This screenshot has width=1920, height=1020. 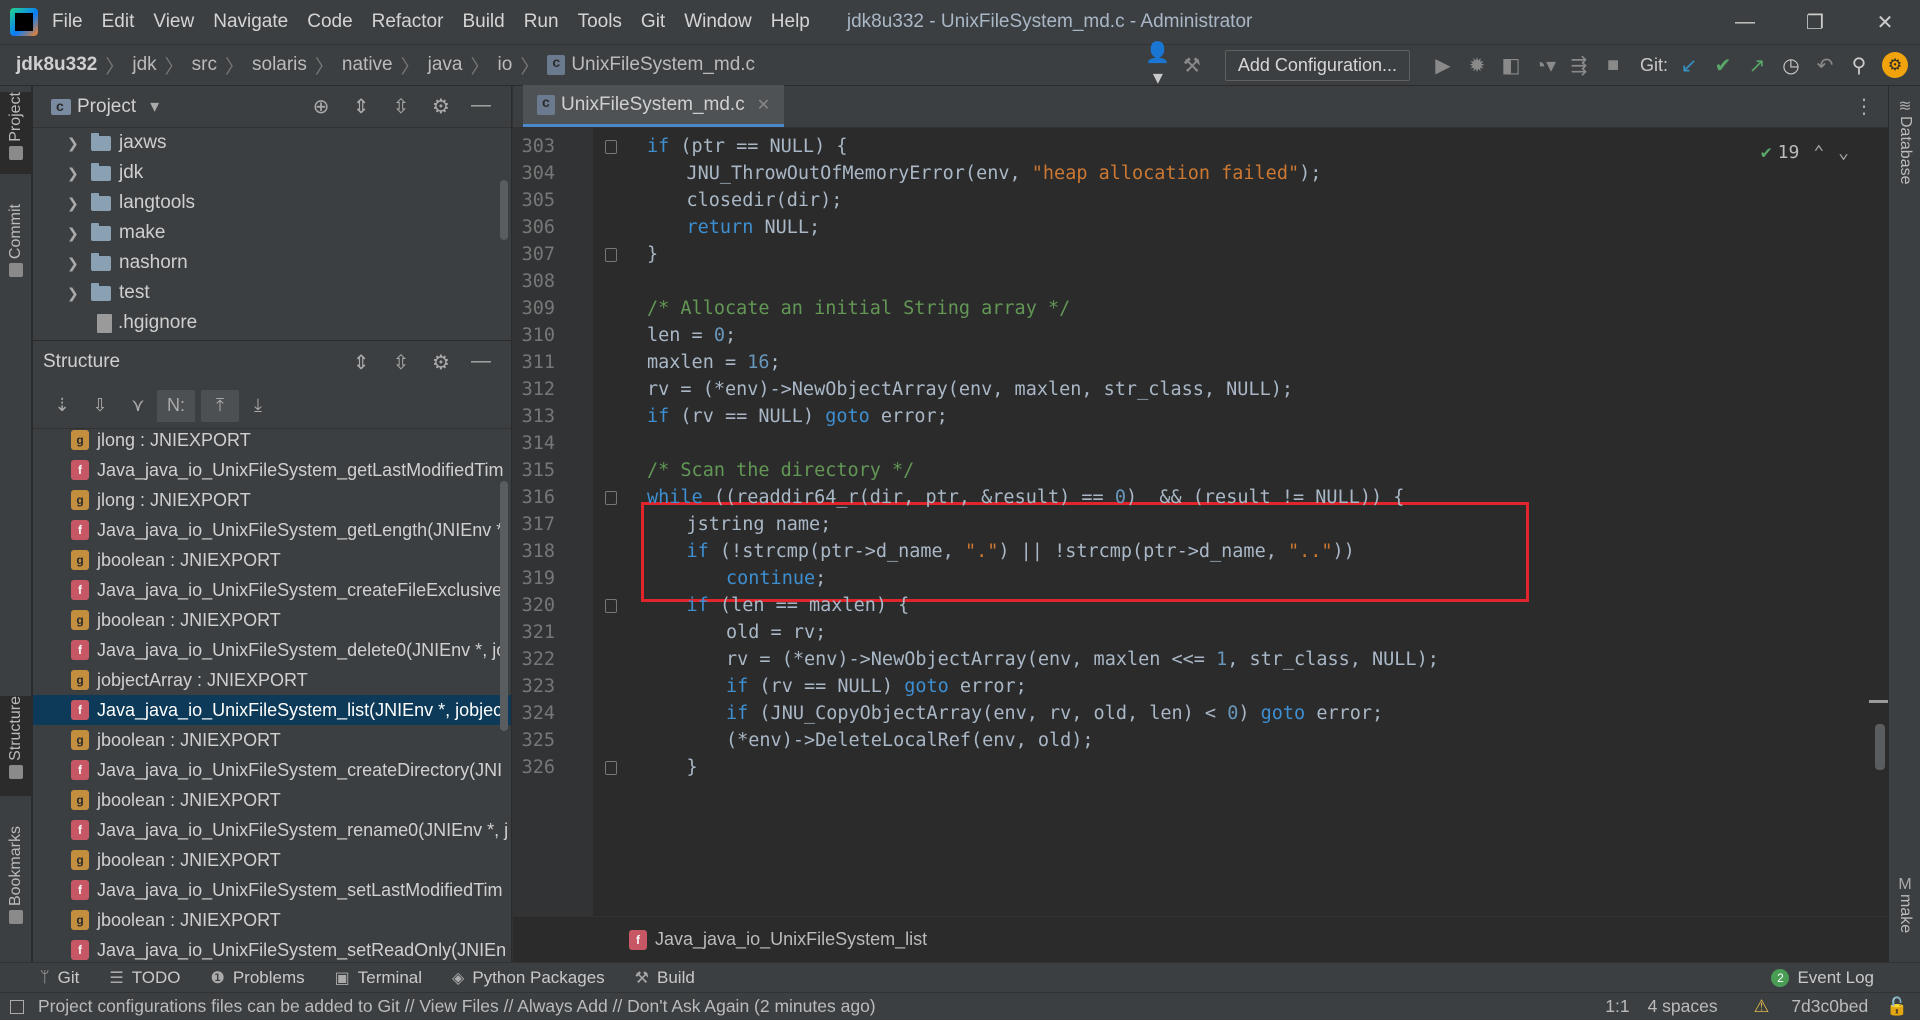 What do you see at coordinates (1822, 978) in the screenshot?
I see `event-log-button: 2 Event Log` at bounding box center [1822, 978].